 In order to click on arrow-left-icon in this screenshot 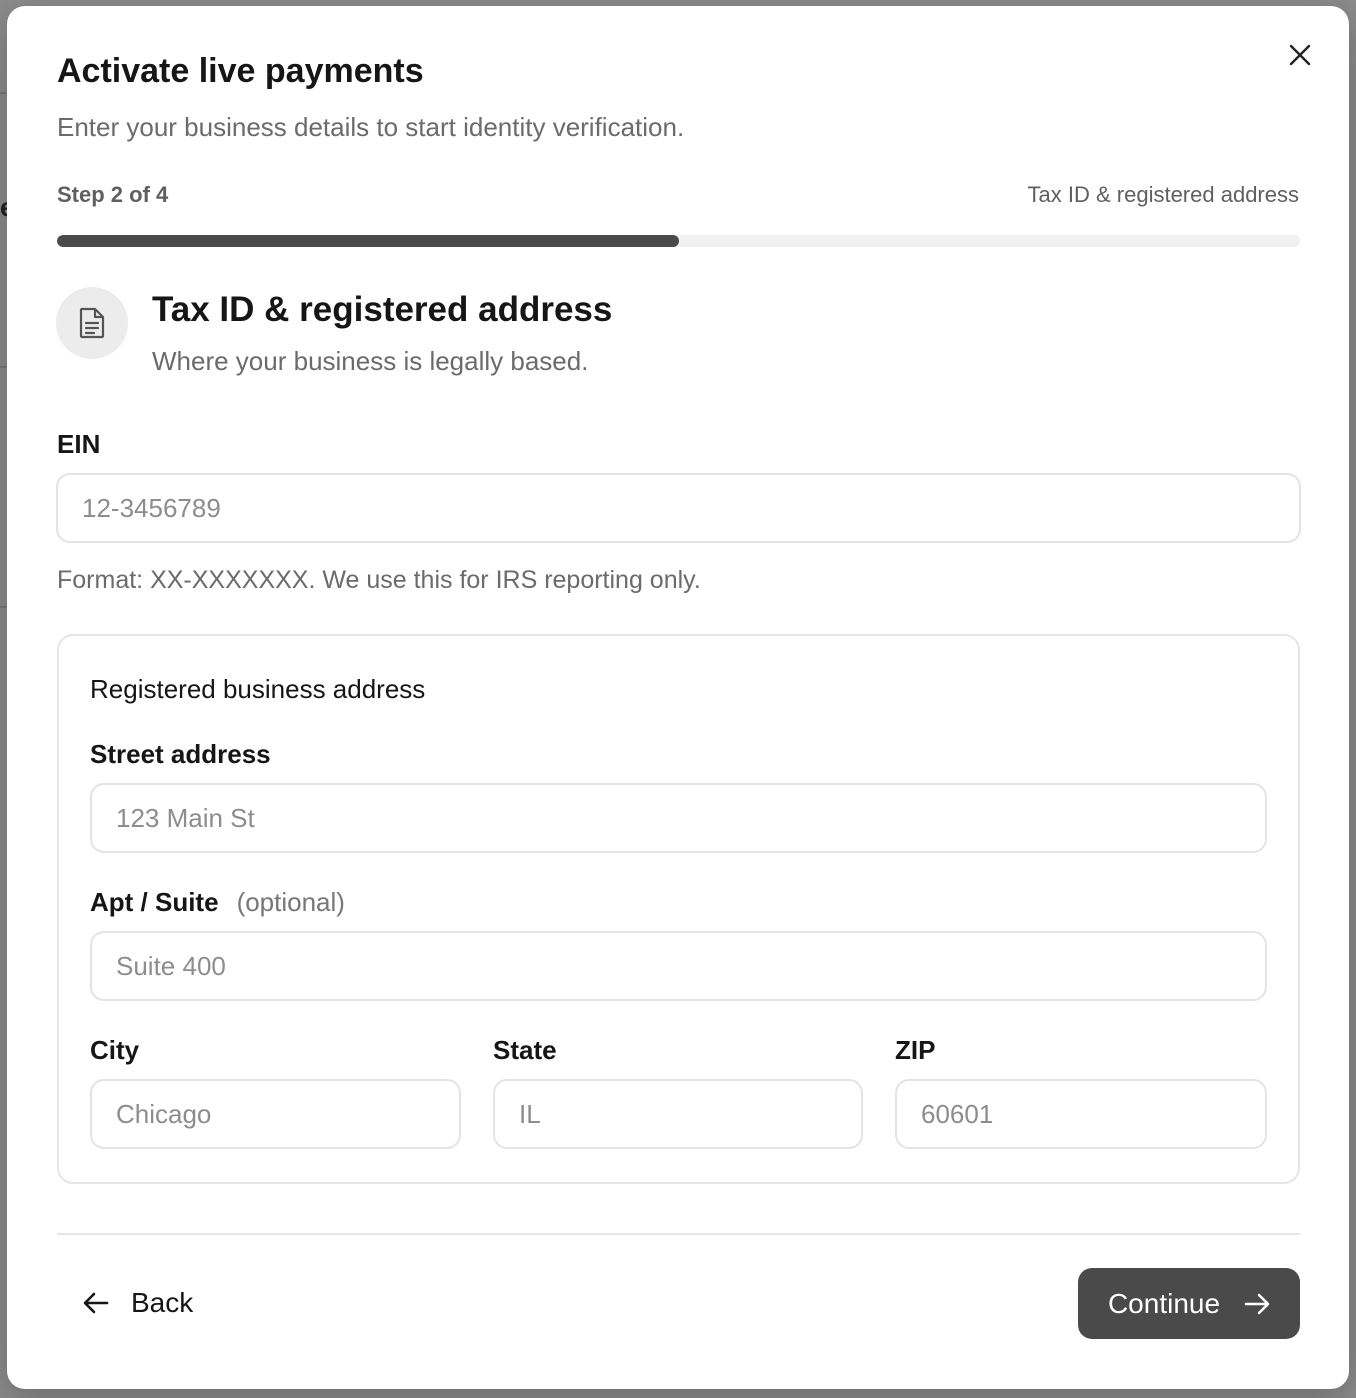, I will do `click(96, 1303)`.